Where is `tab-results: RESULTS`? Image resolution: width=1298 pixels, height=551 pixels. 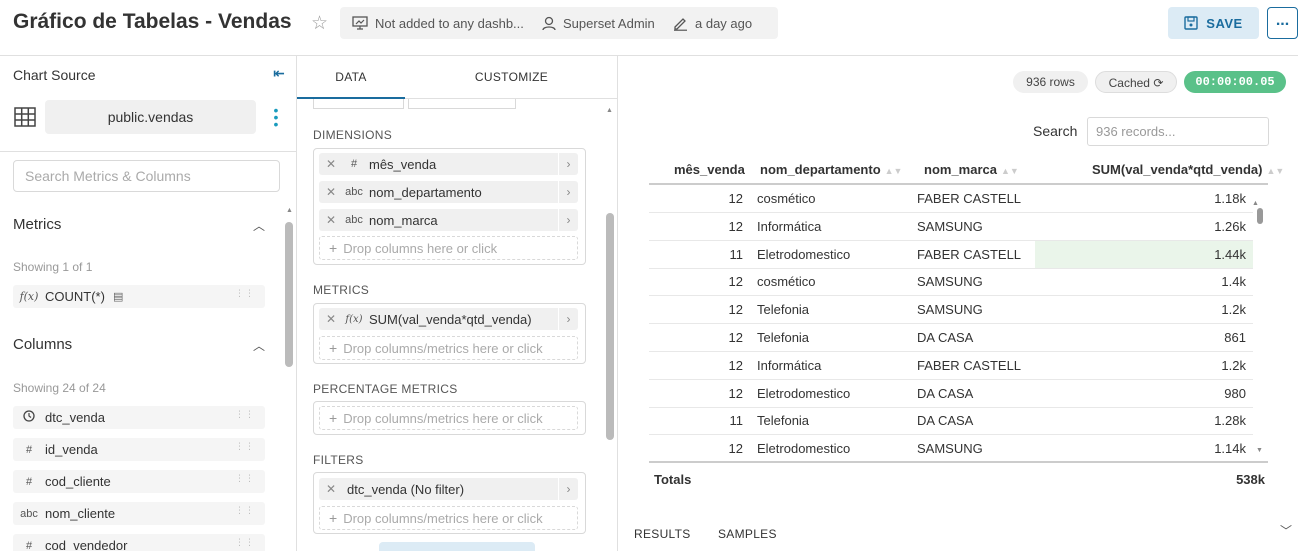
tab-results: RESULTS is located at coordinates (662, 534).